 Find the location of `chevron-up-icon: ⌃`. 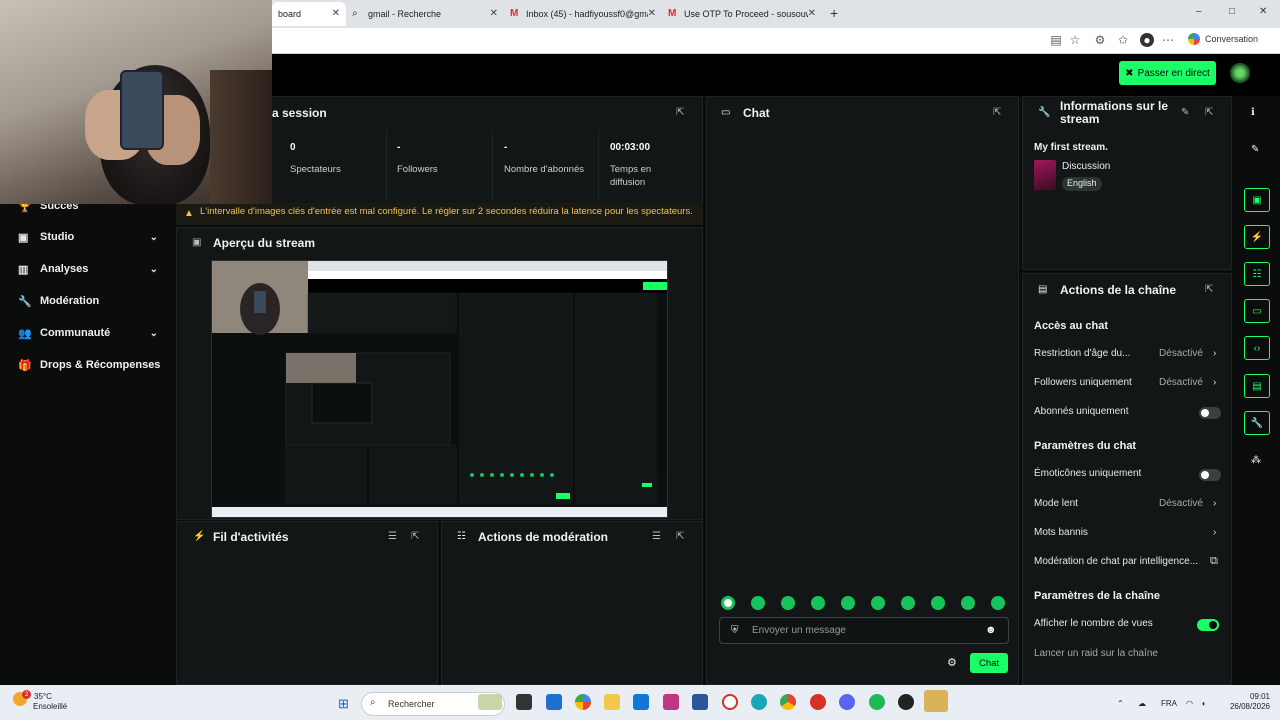

chevron-up-icon: ⌃ is located at coordinates (1120, 703).